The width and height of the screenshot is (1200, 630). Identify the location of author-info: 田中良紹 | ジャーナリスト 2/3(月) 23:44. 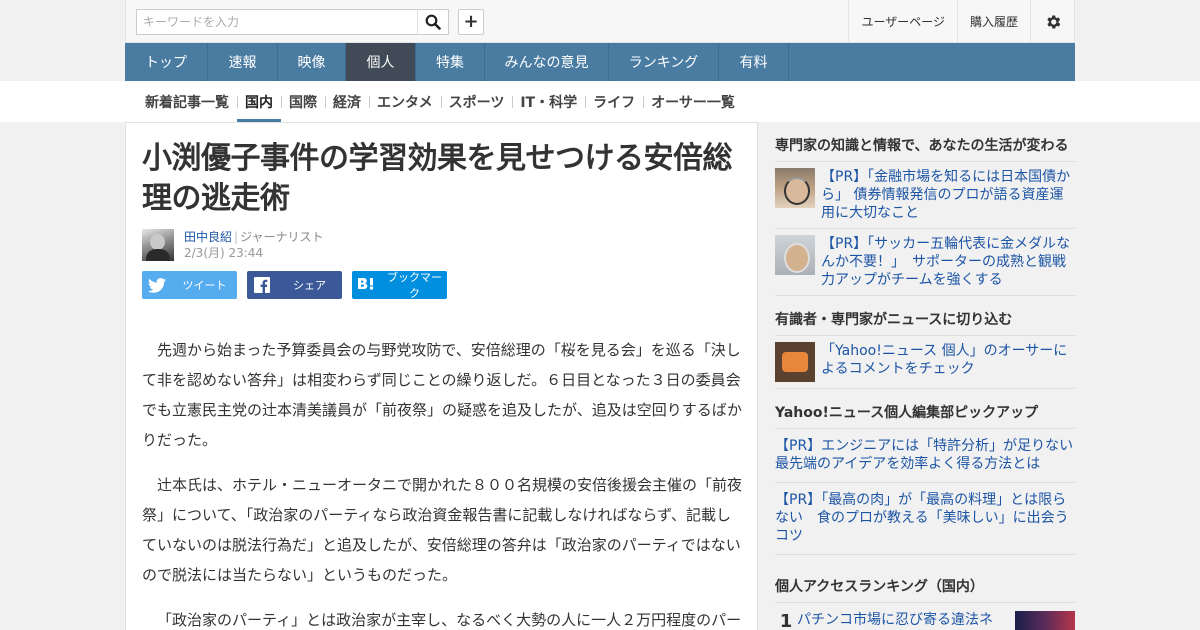
(253, 245).